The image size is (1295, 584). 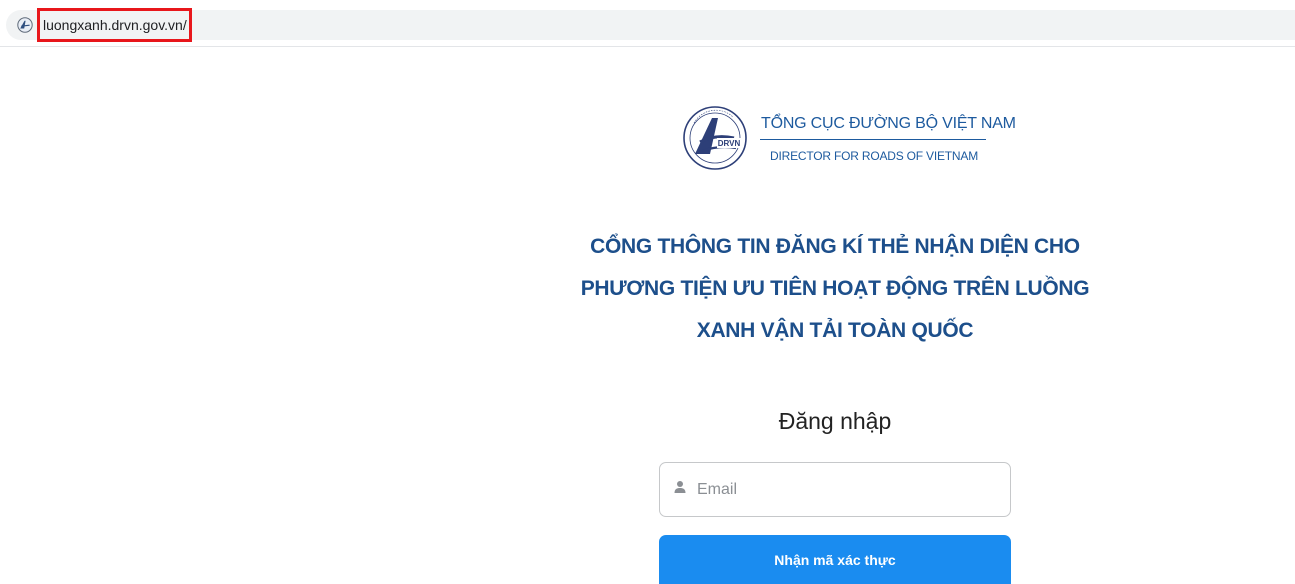 What do you see at coordinates (729, 143) in the screenshot?
I see `svg-text: DRVN` at bounding box center [729, 143].